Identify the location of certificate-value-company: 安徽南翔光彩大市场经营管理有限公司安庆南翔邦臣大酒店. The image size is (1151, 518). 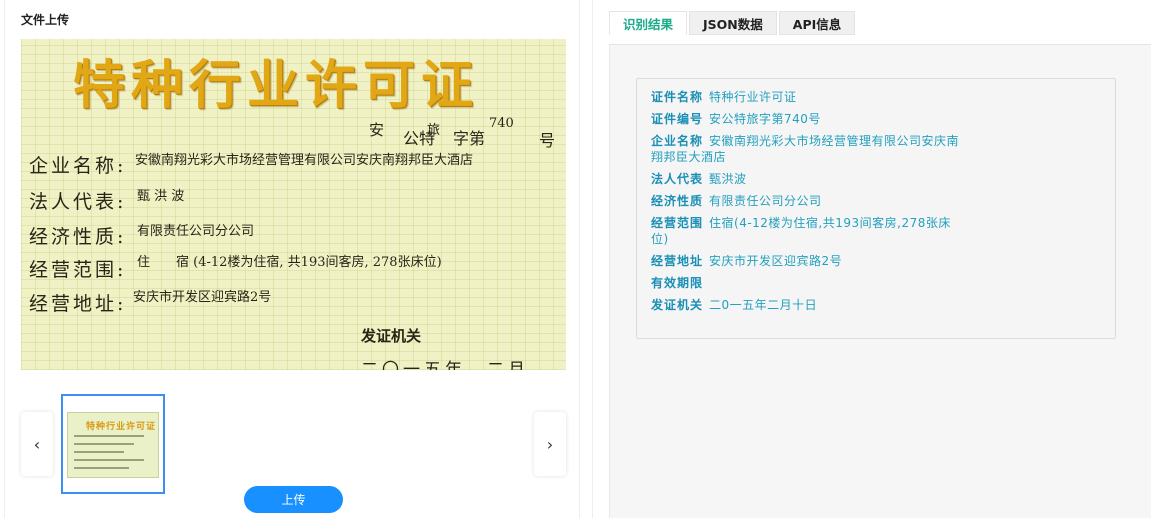
(304, 160).